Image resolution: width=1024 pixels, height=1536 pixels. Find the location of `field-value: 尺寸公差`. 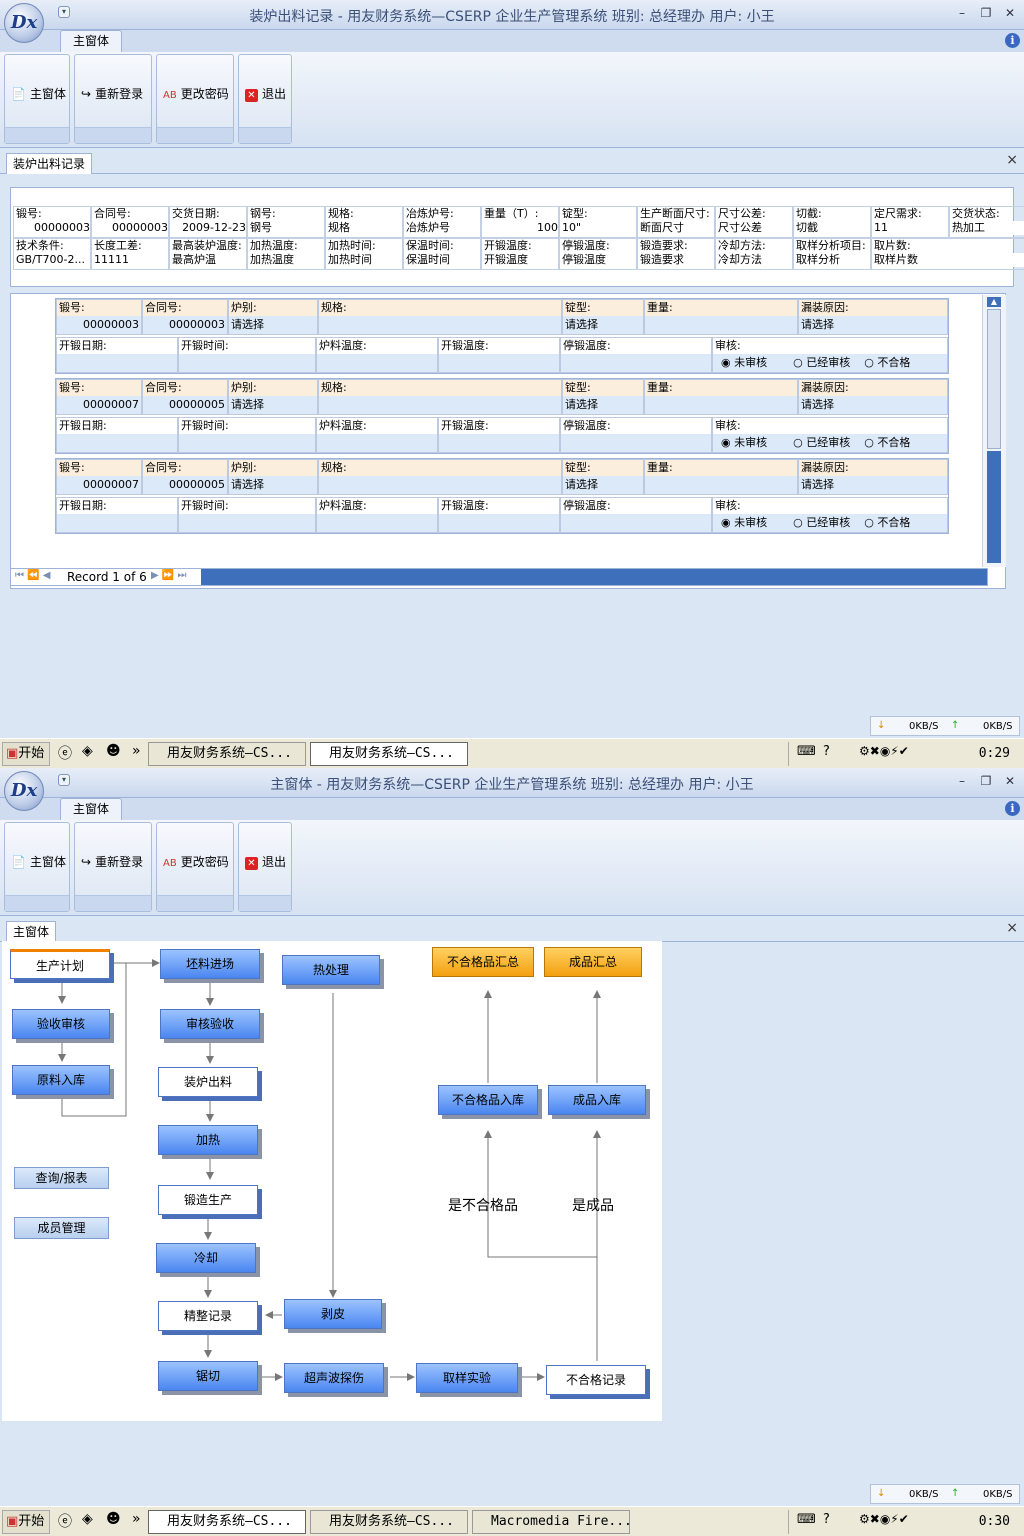

field-value: 尺寸公差 is located at coordinates (754, 228).